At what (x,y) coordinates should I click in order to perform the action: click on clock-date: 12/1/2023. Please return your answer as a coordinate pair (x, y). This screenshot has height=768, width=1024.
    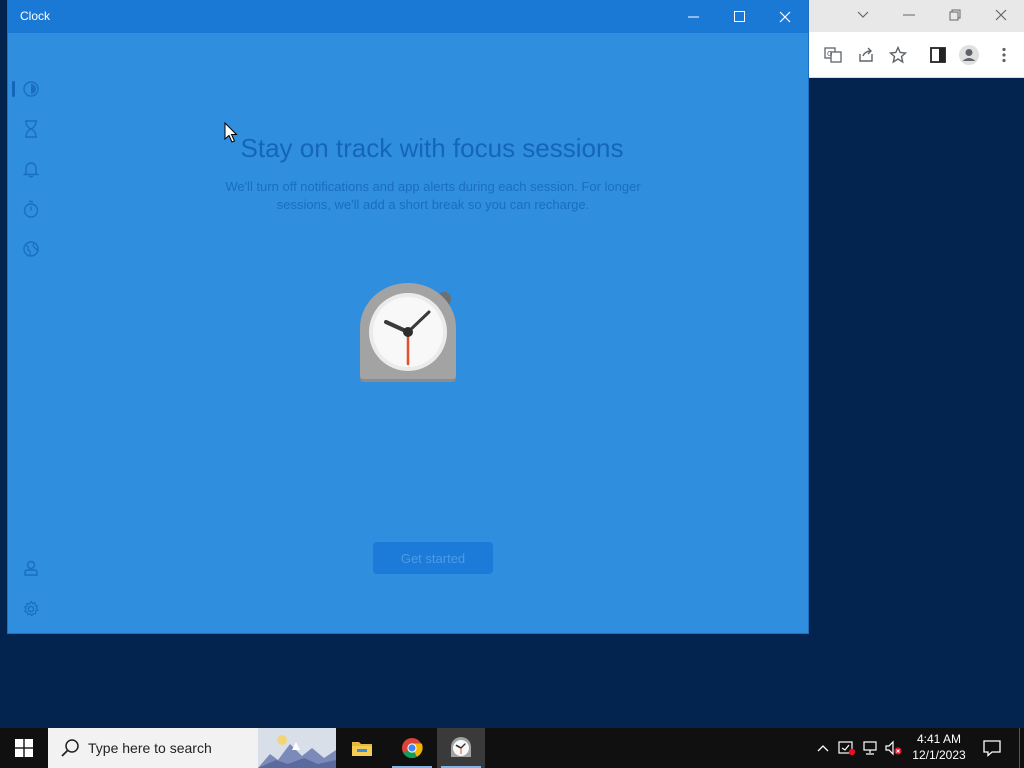
    Looking at the image, I should click on (939, 755).